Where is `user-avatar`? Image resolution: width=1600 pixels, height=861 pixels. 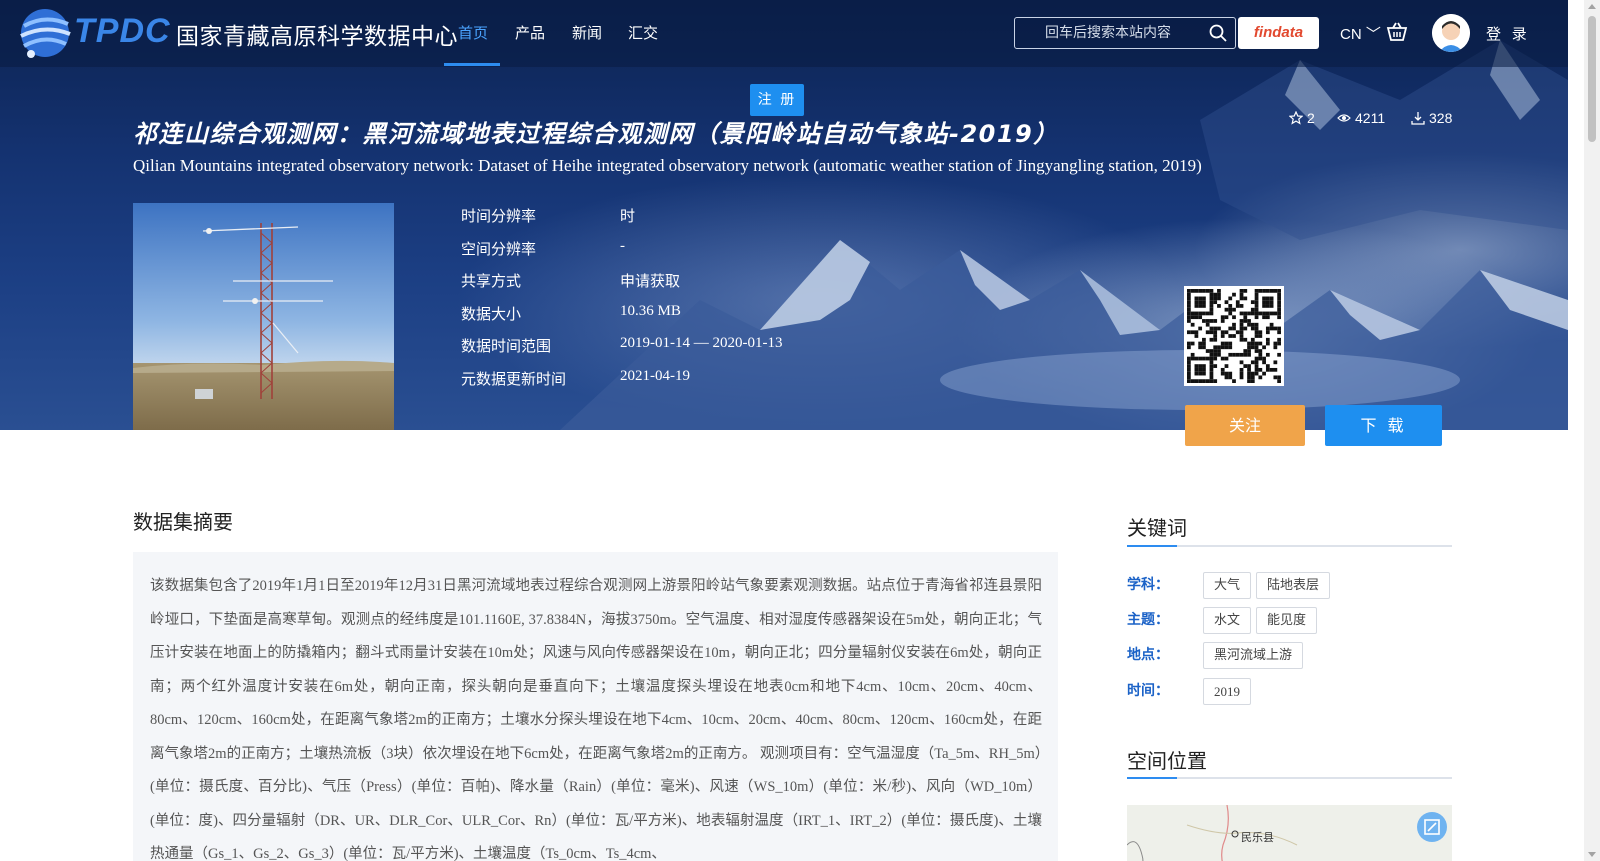 user-avatar is located at coordinates (1451, 33).